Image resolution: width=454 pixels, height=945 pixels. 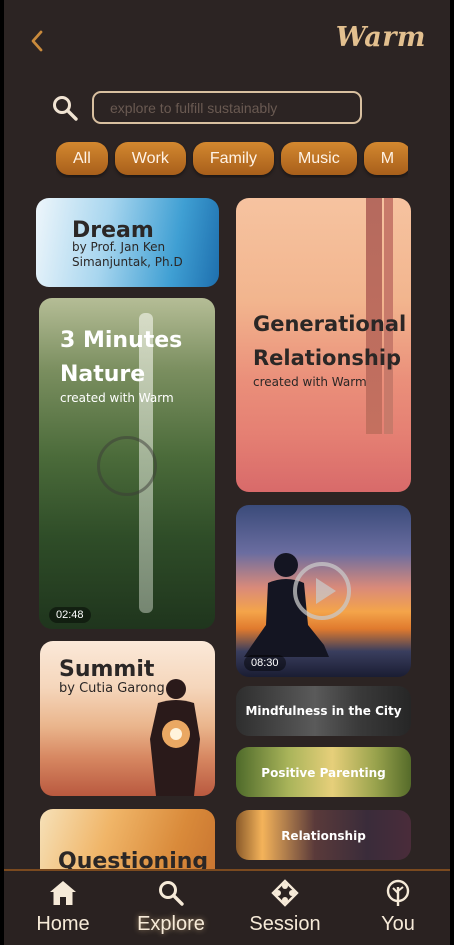 I want to click on card-title: 3 Minutes, so click(x=121, y=340).